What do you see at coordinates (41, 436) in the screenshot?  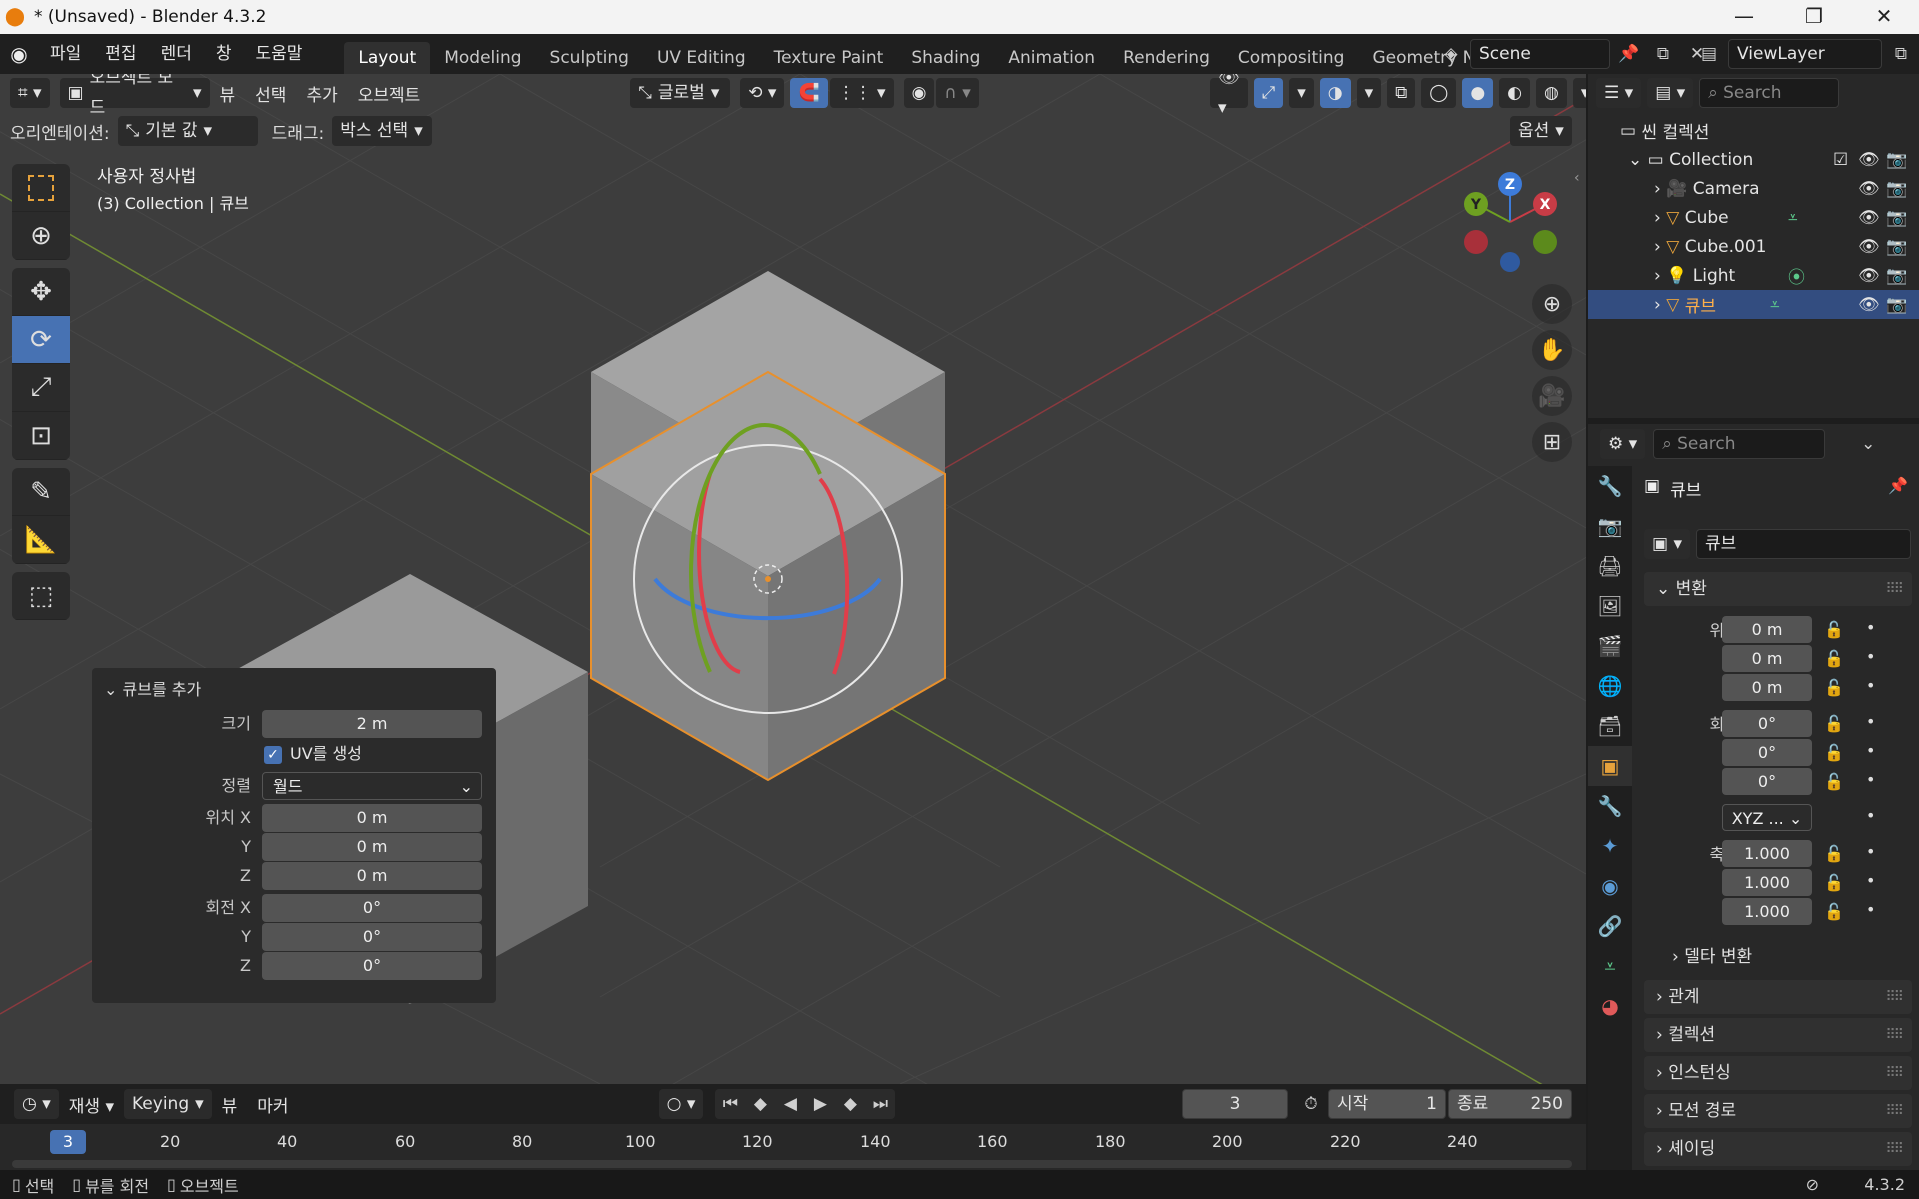 I see `transform-tool: ⊡` at bounding box center [41, 436].